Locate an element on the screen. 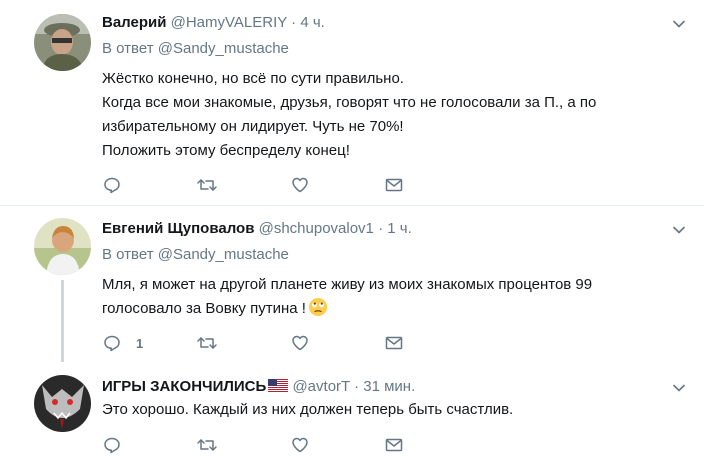  tweet-text-line-content: голосовало за Вовку путина ! is located at coordinates (204, 308).